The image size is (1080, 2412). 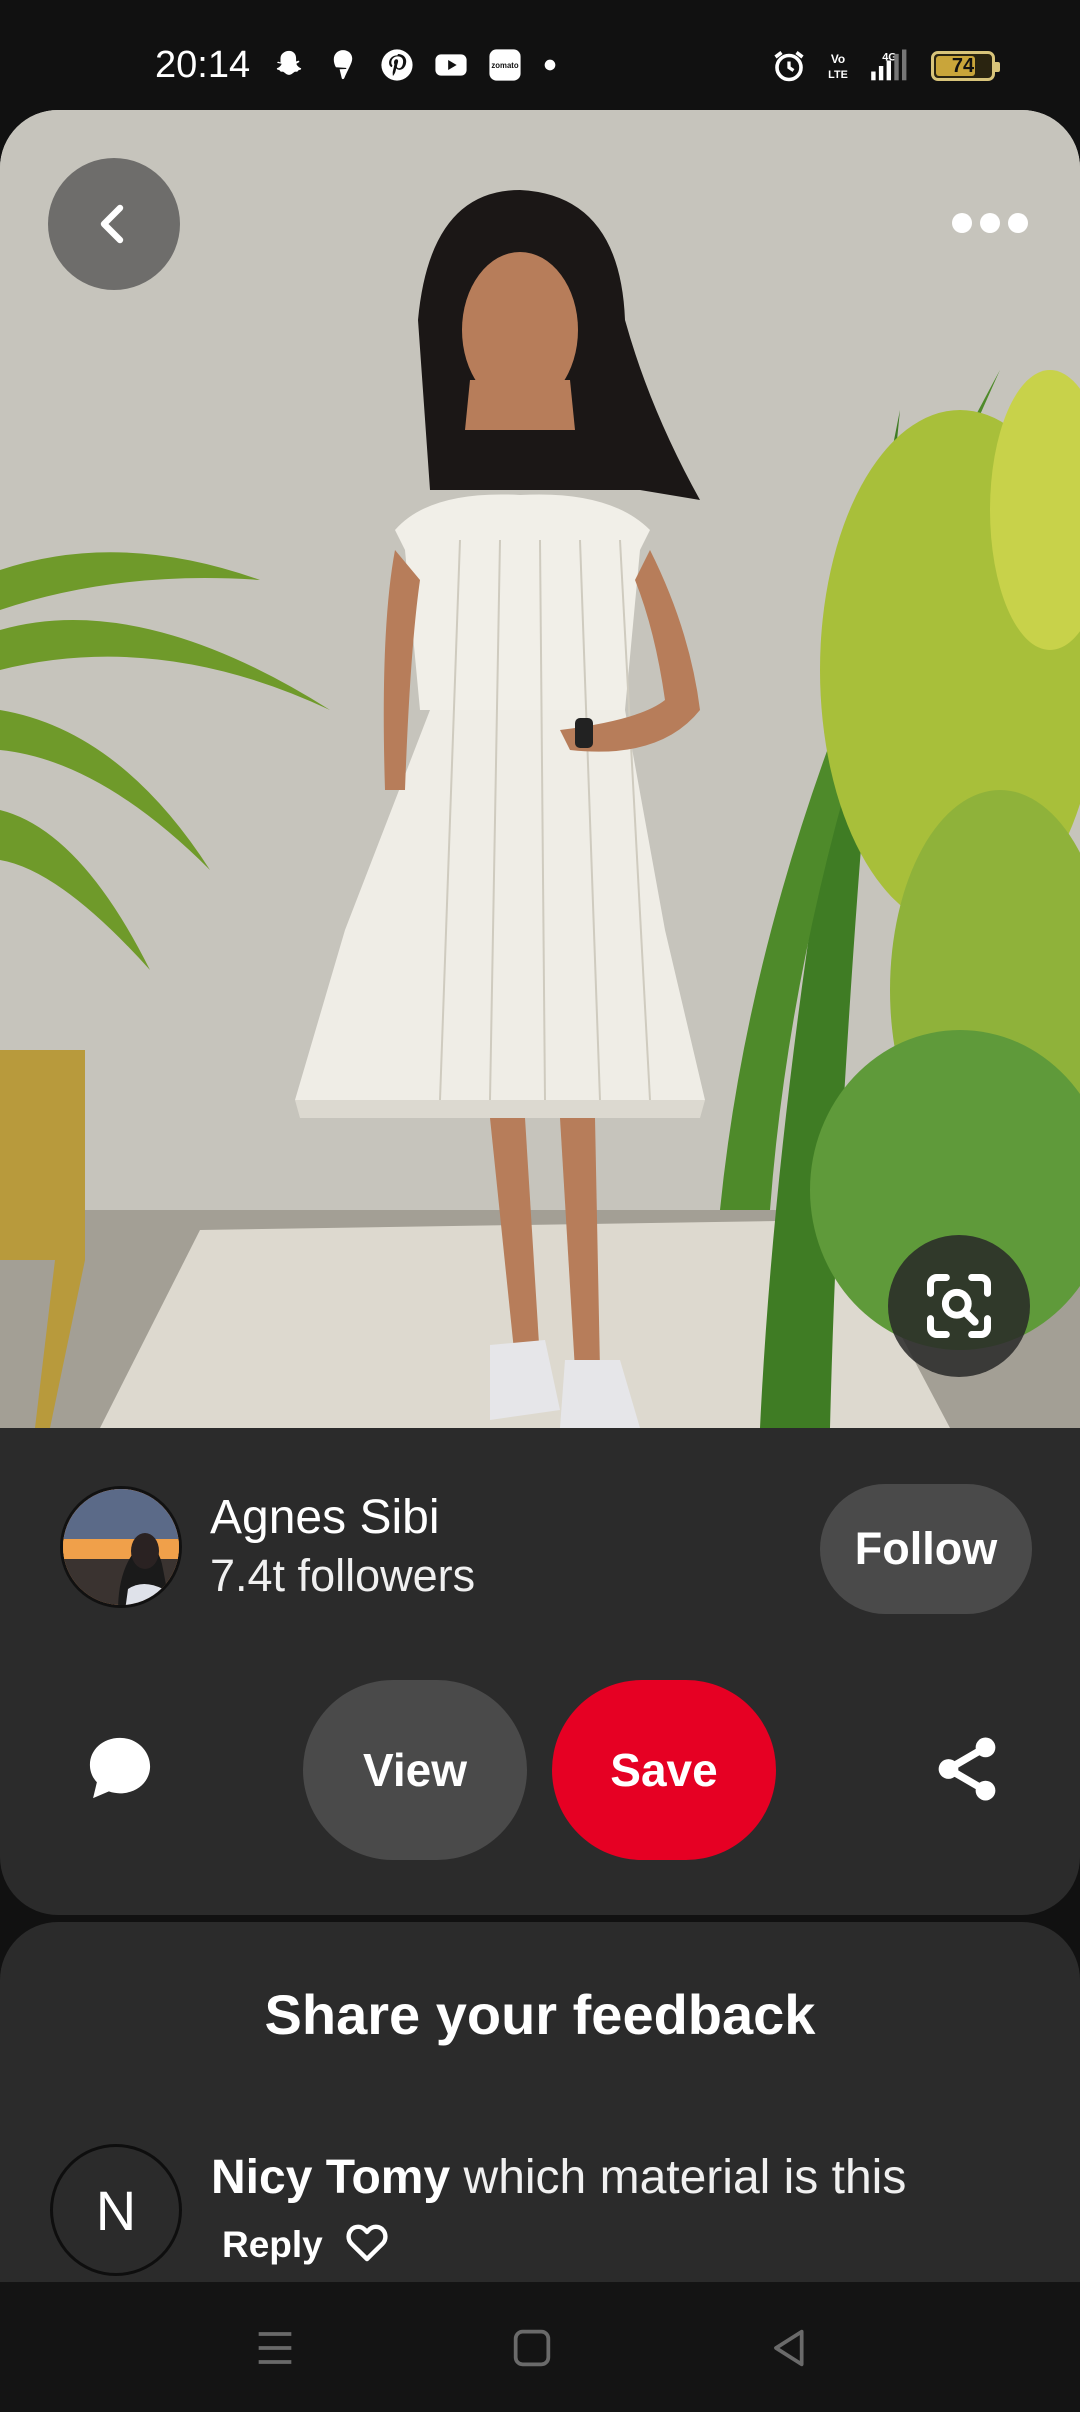 What do you see at coordinates (415, 1770) in the screenshot?
I see `view-button: View` at bounding box center [415, 1770].